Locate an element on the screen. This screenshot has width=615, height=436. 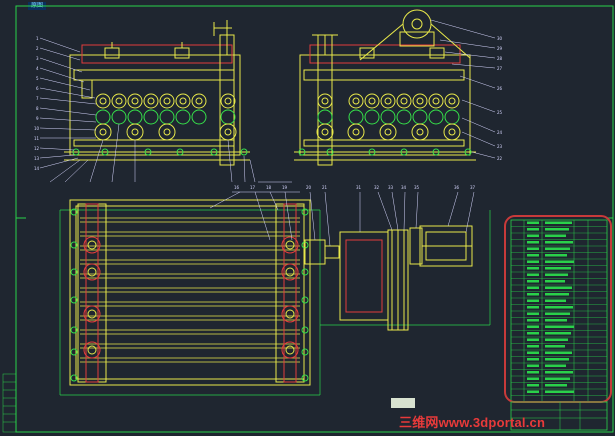
svg-text: 8 is located at coordinates (37, 108).